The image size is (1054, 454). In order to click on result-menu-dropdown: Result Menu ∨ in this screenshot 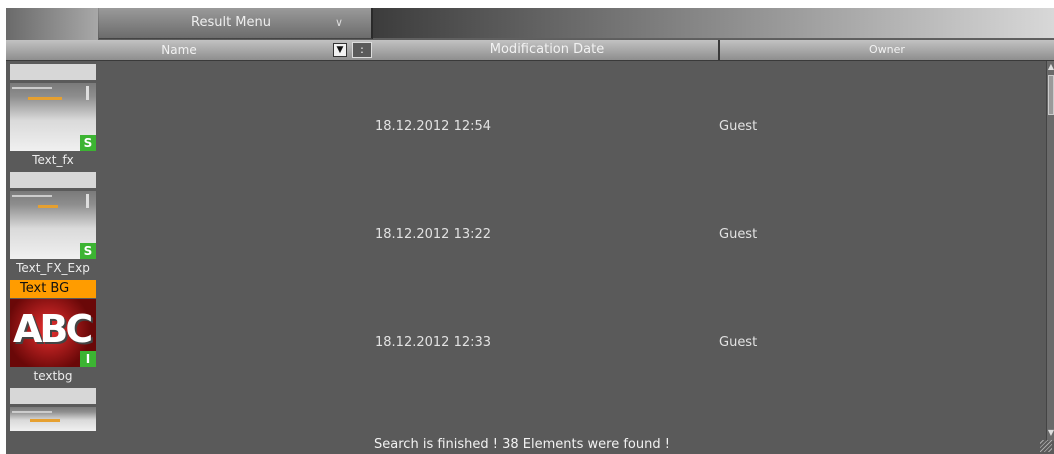, I will do `click(236, 23)`.